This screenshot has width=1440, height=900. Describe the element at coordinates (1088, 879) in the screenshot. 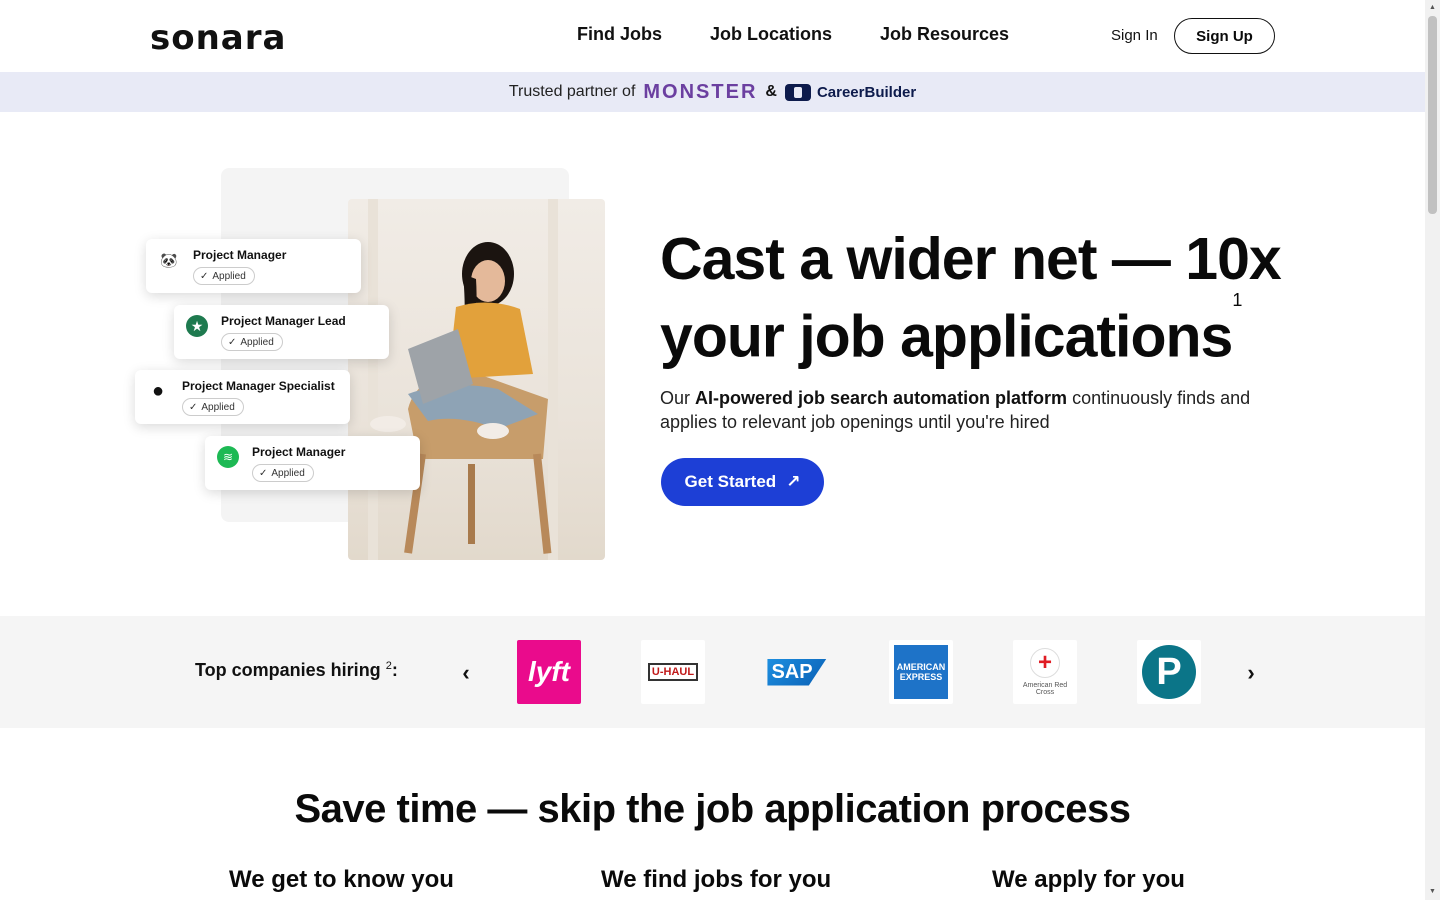

I see `step-title: We apply for you` at that location.